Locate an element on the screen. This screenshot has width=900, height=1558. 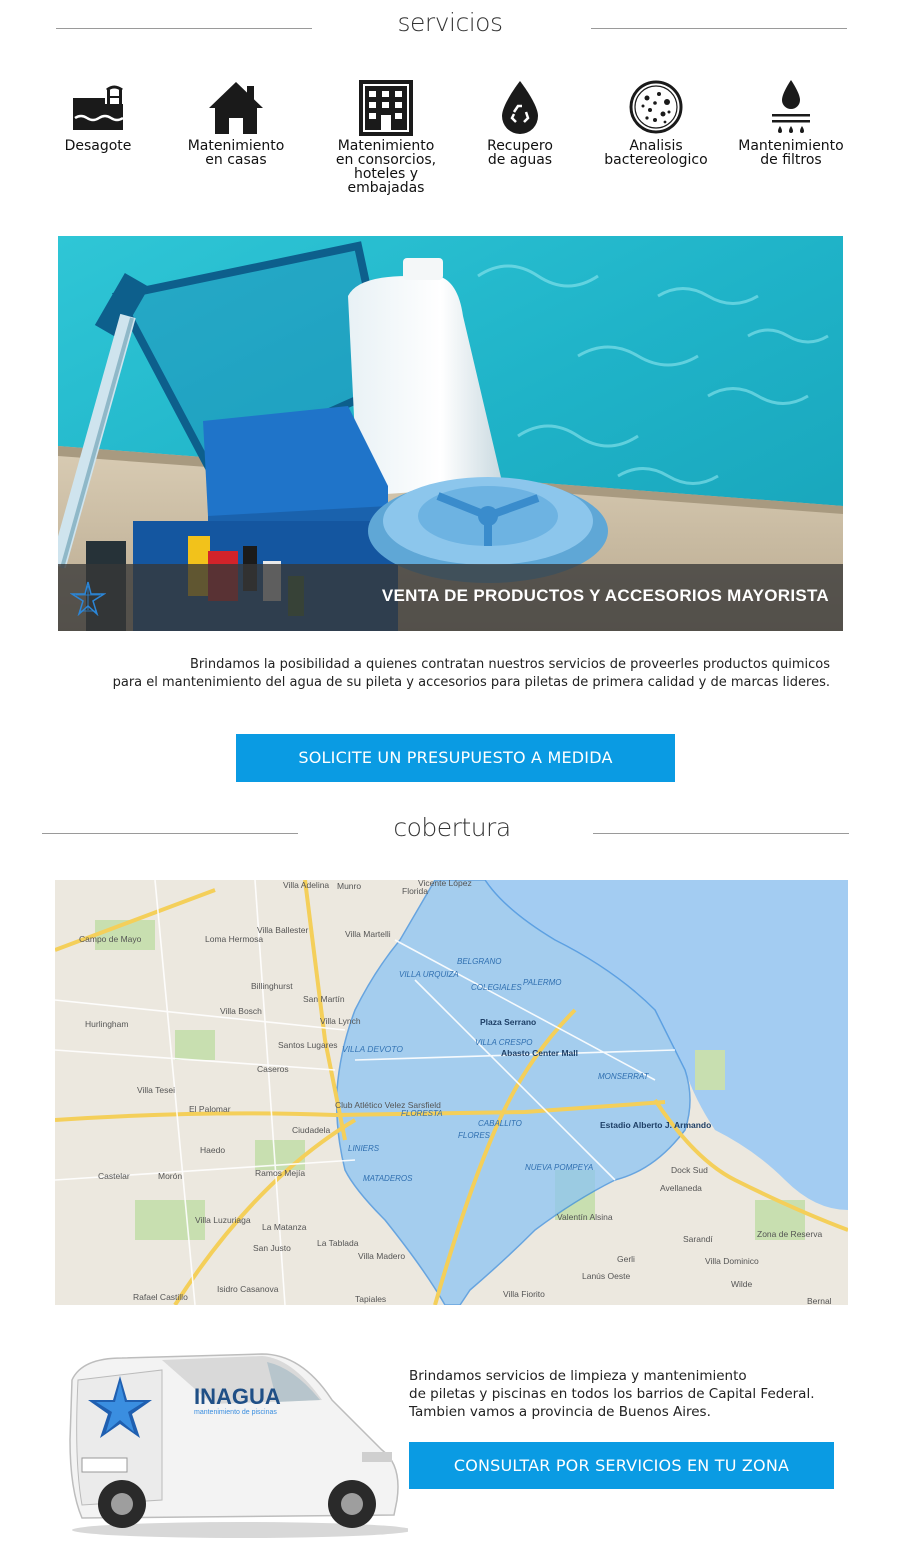
map-label: Villa Bosch is located at coordinates (241, 1011).